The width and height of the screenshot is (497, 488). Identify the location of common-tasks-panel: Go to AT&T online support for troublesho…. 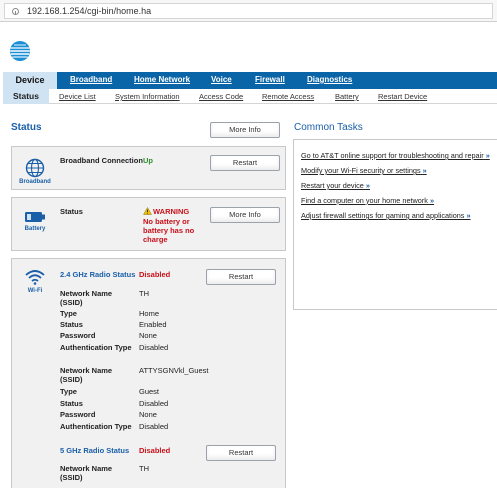
(395, 224).